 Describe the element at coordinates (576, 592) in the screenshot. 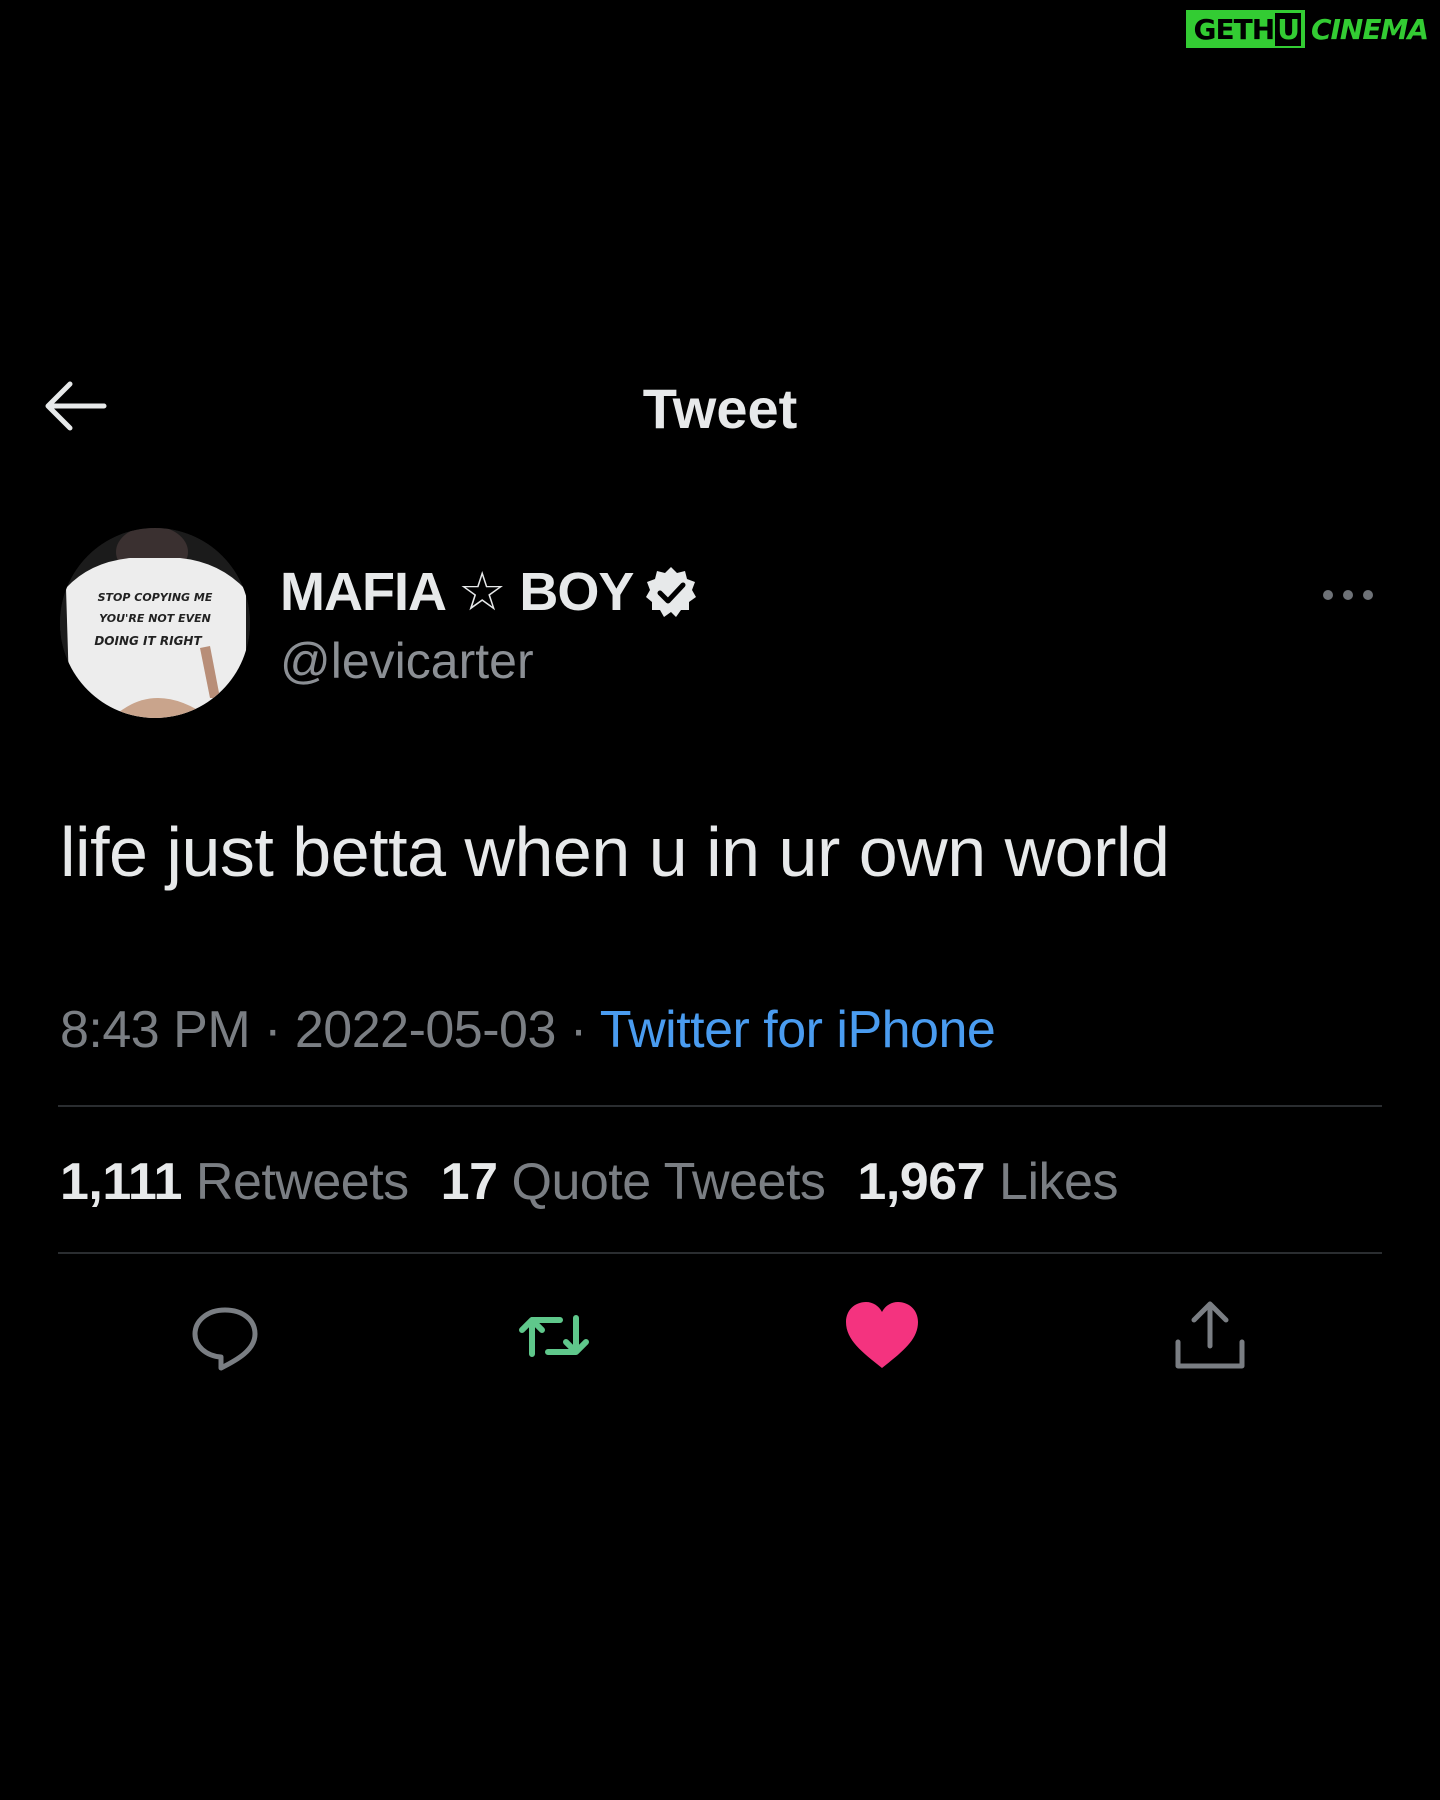

I see `display-name-right: BOY` at that location.